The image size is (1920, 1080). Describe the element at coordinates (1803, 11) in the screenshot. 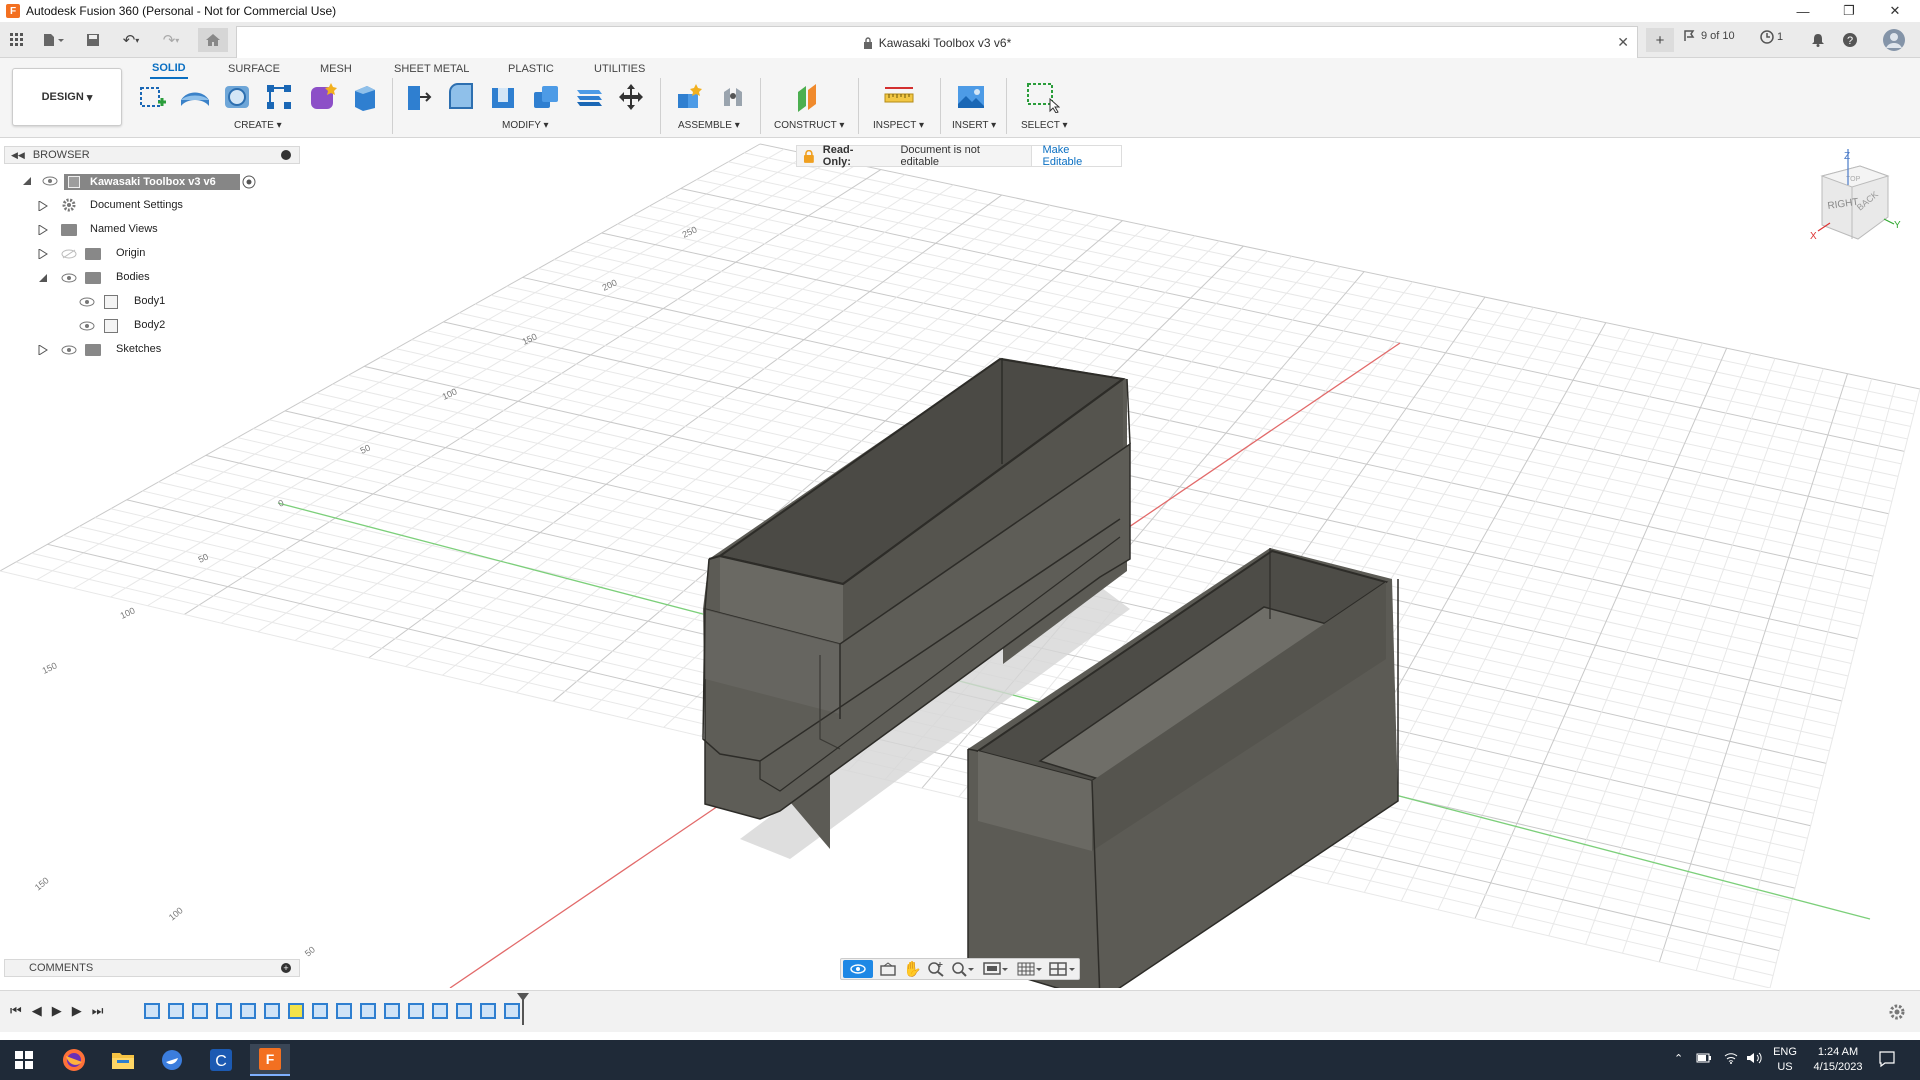

I see `minimize-button: —` at that location.